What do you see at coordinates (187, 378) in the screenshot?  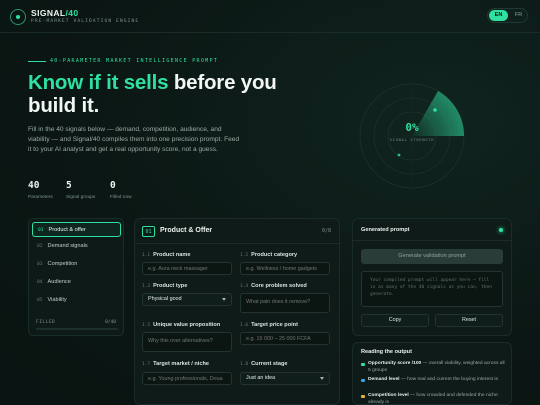 I see `target-market-input` at bounding box center [187, 378].